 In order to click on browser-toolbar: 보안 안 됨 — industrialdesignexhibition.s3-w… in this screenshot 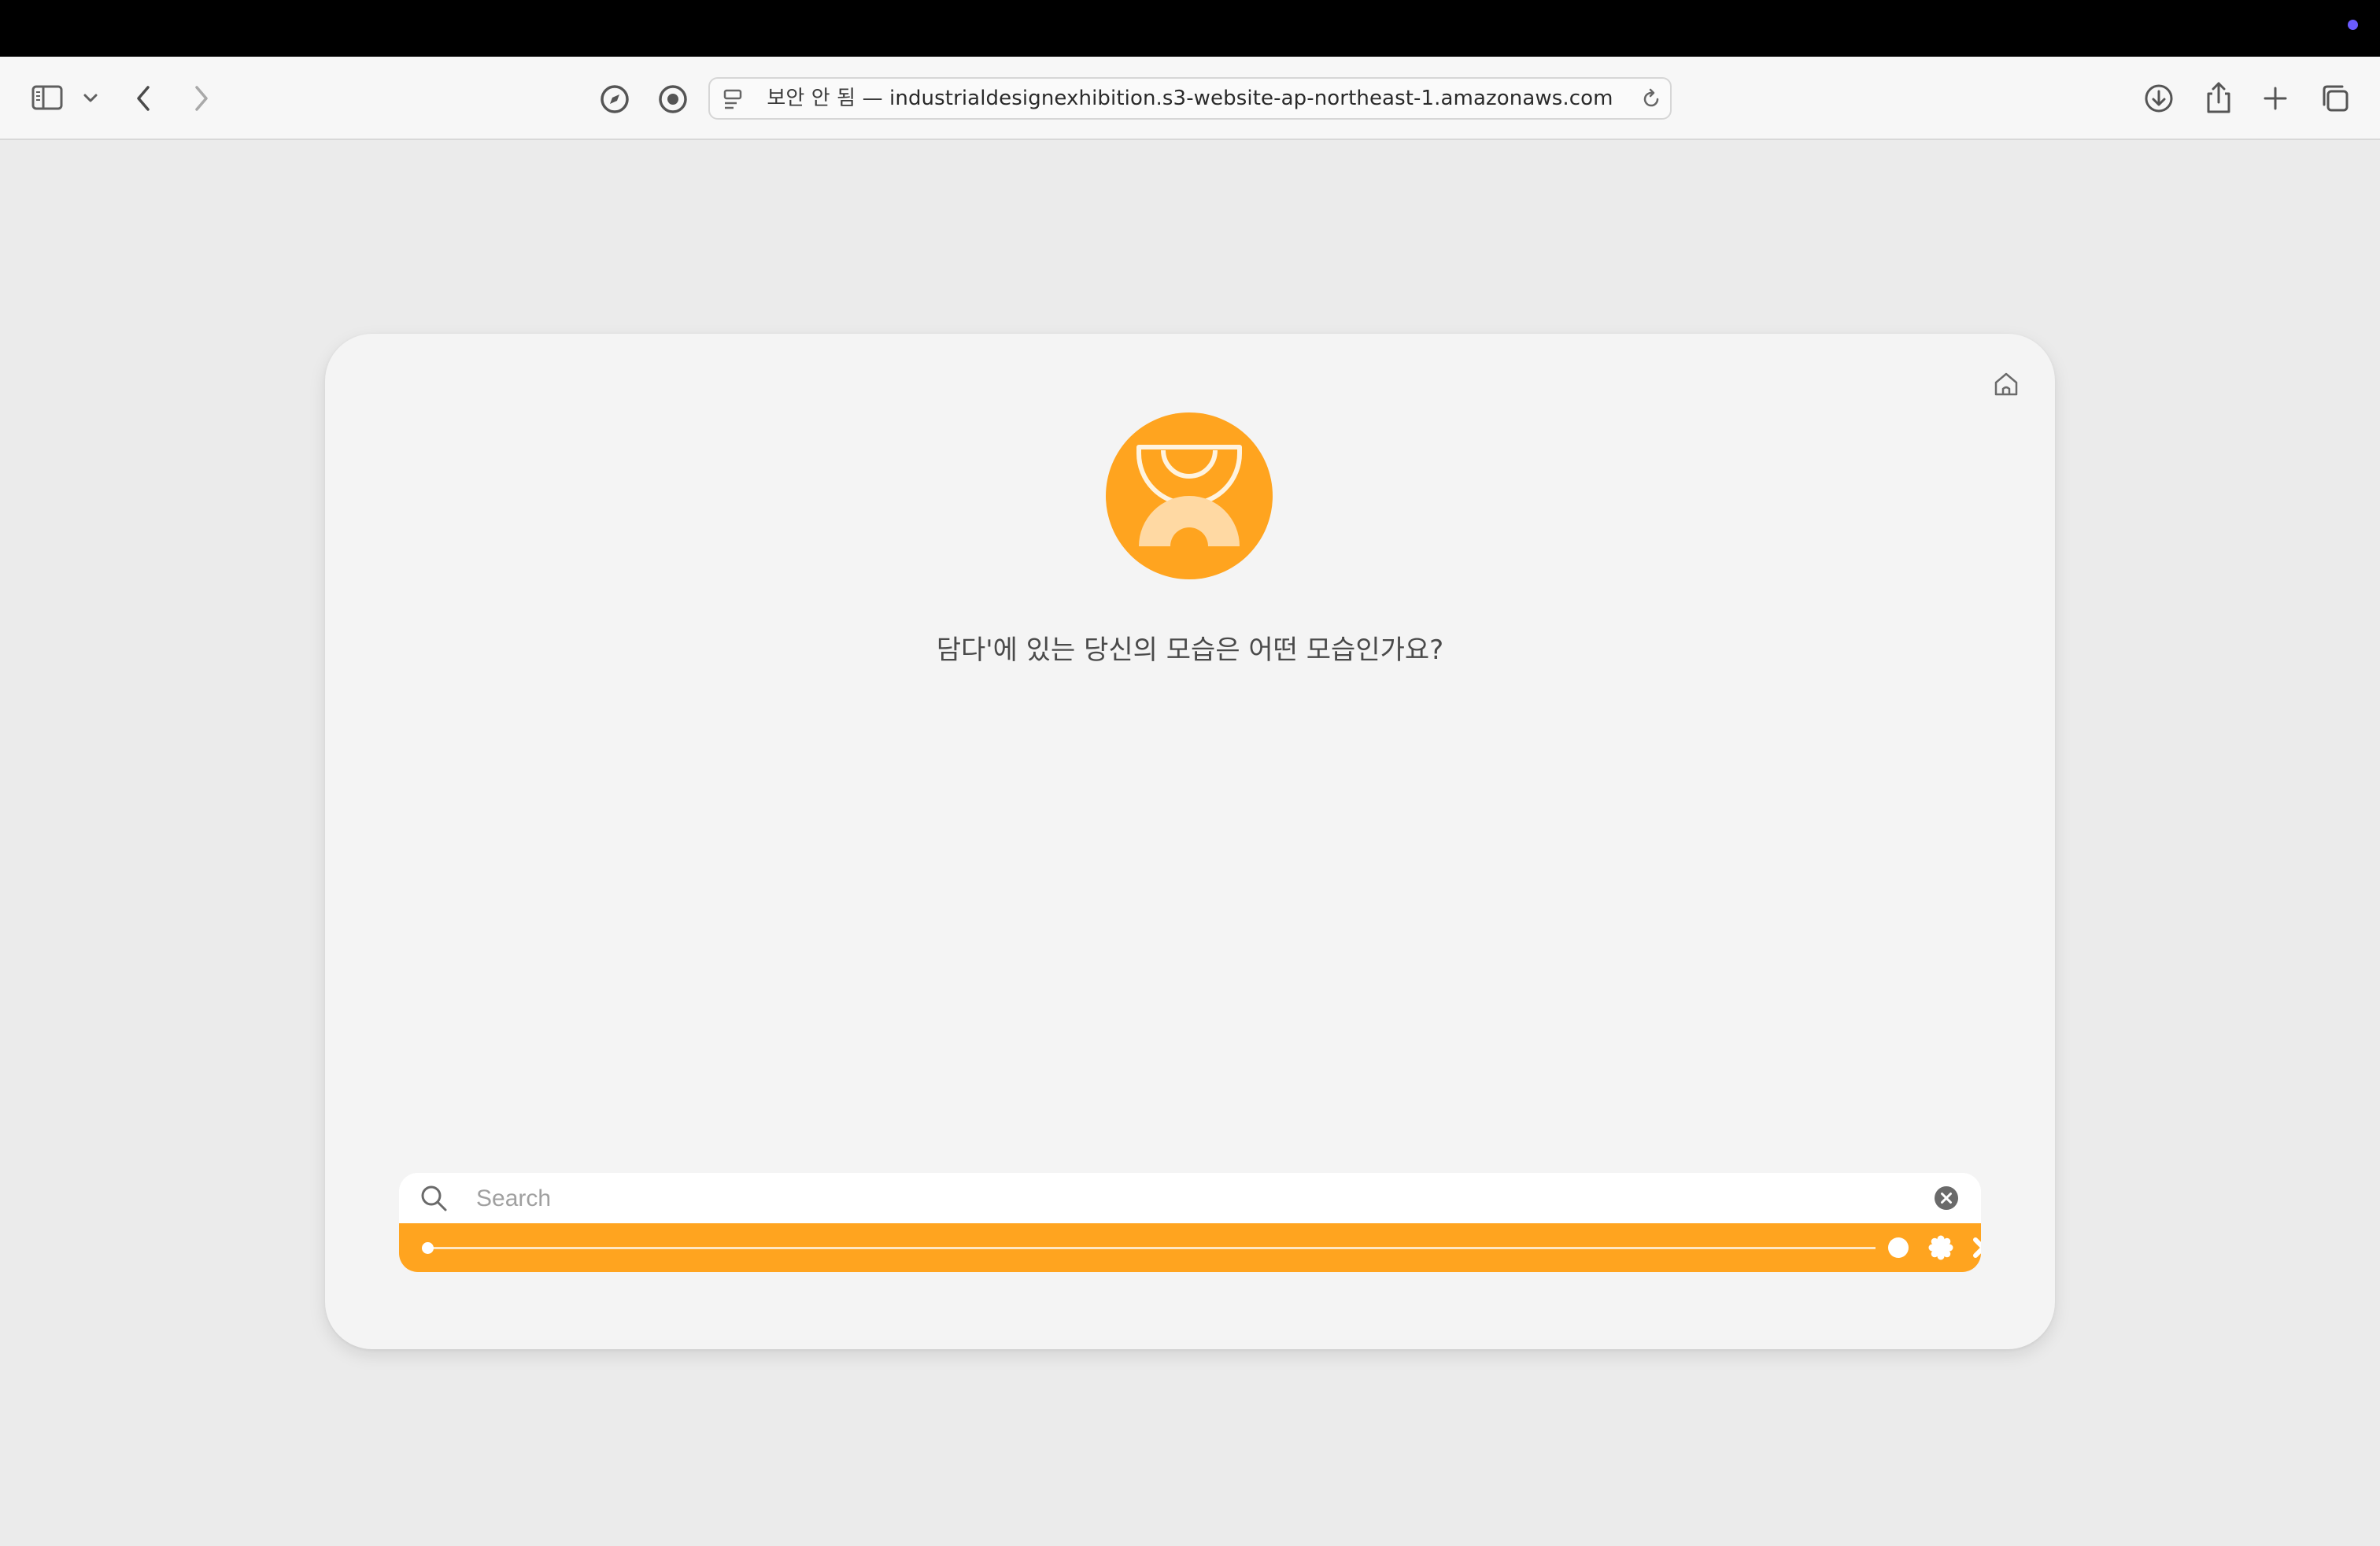, I will do `click(1190, 98)`.